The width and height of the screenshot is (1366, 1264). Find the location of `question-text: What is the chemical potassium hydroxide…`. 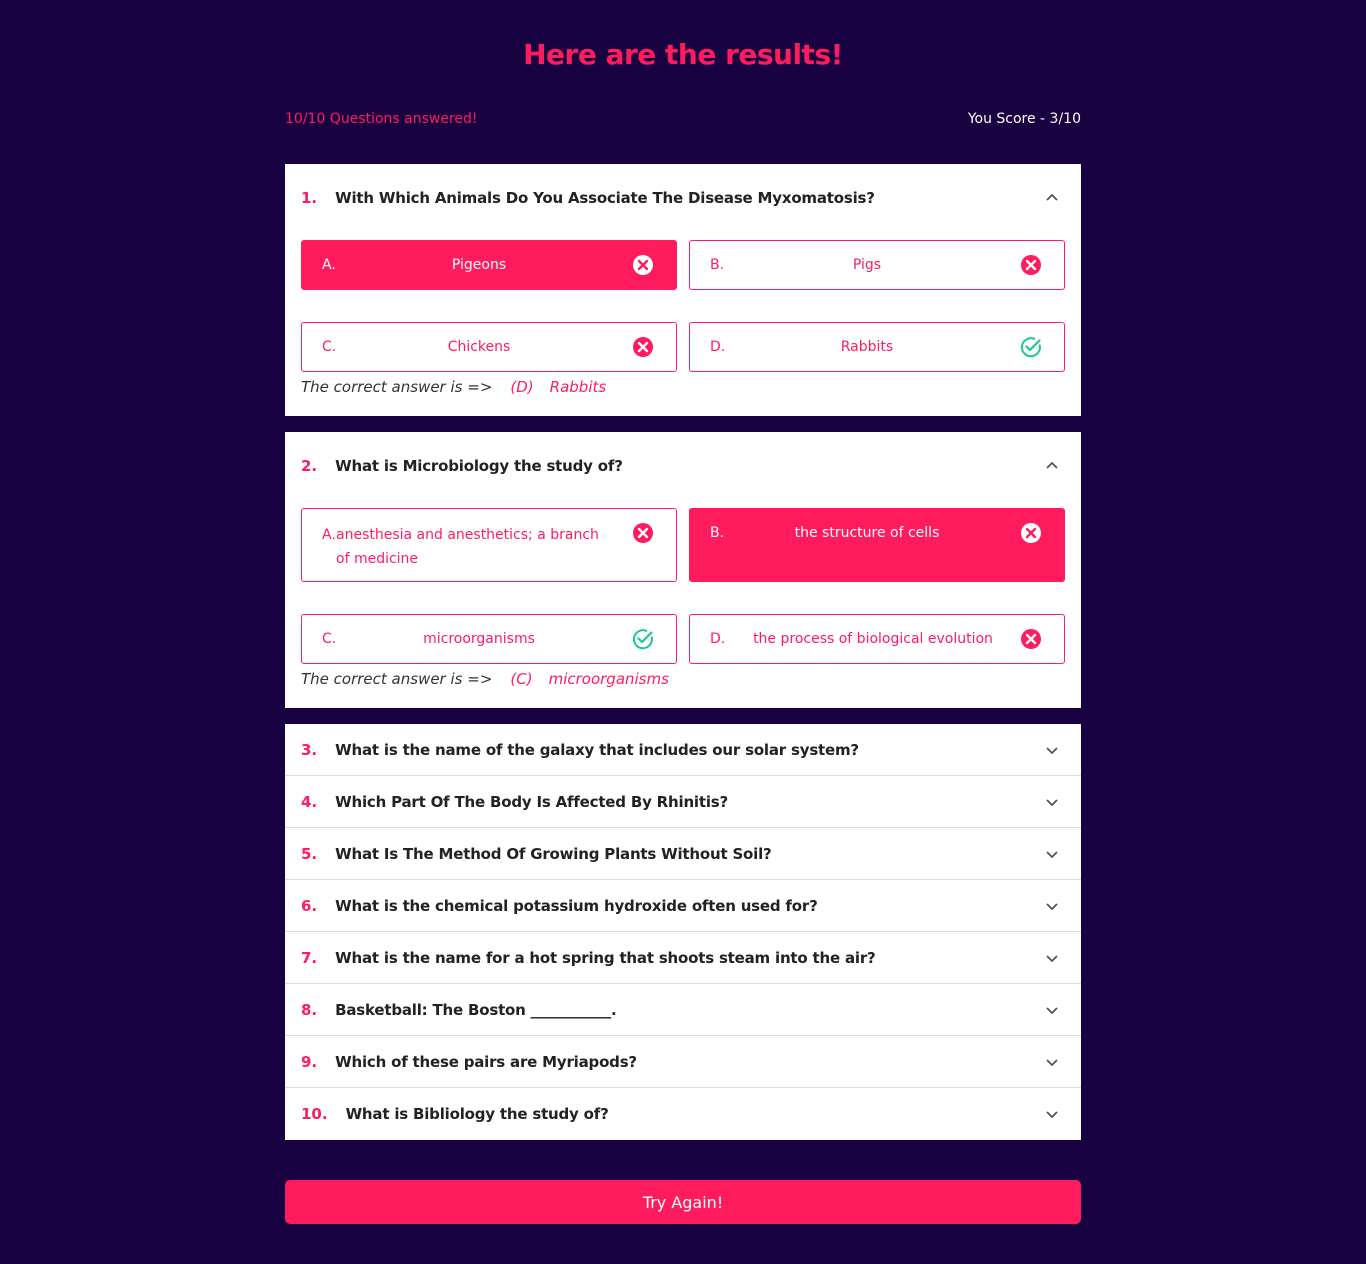

question-text: What is the chemical potassium hydroxide… is located at coordinates (576, 905).